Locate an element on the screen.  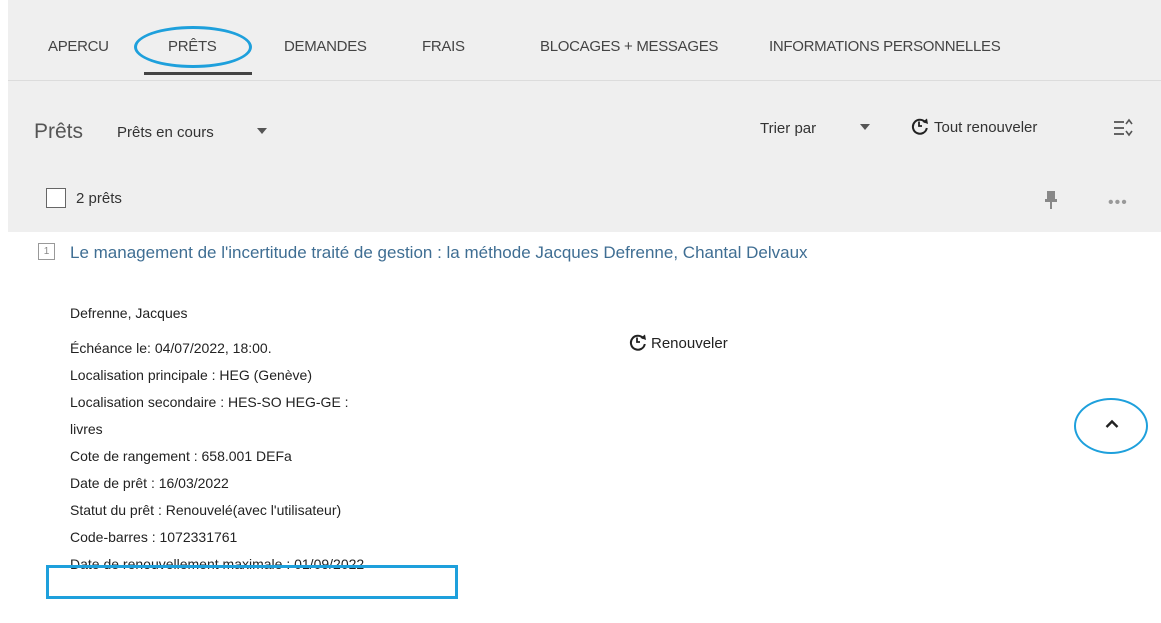
more-icon: ••• is located at coordinates (1118, 203).